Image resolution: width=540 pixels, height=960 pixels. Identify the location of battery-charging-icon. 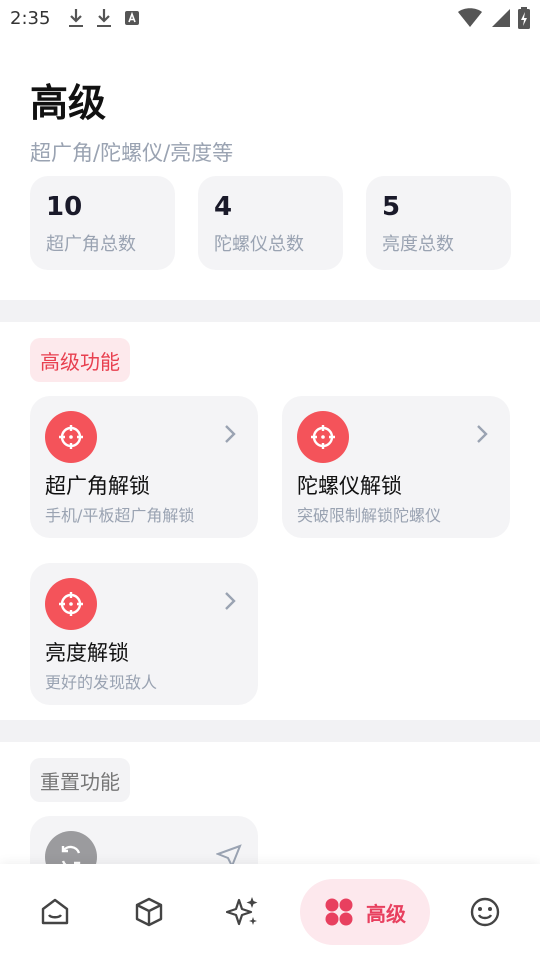
(524, 18).